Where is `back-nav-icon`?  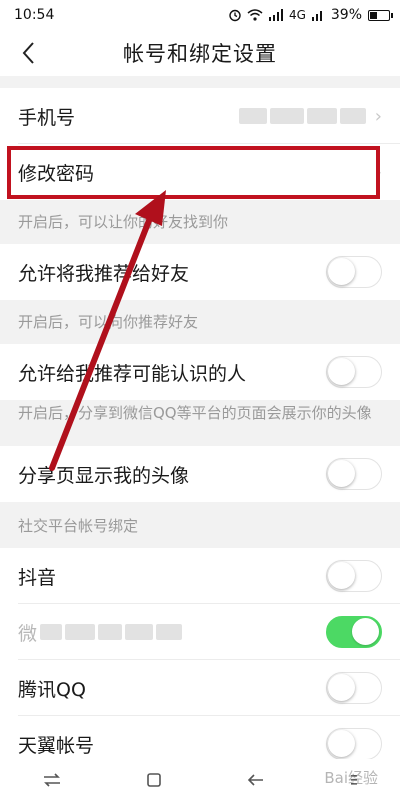 back-nav-icon is located at coordinates (256, 780).